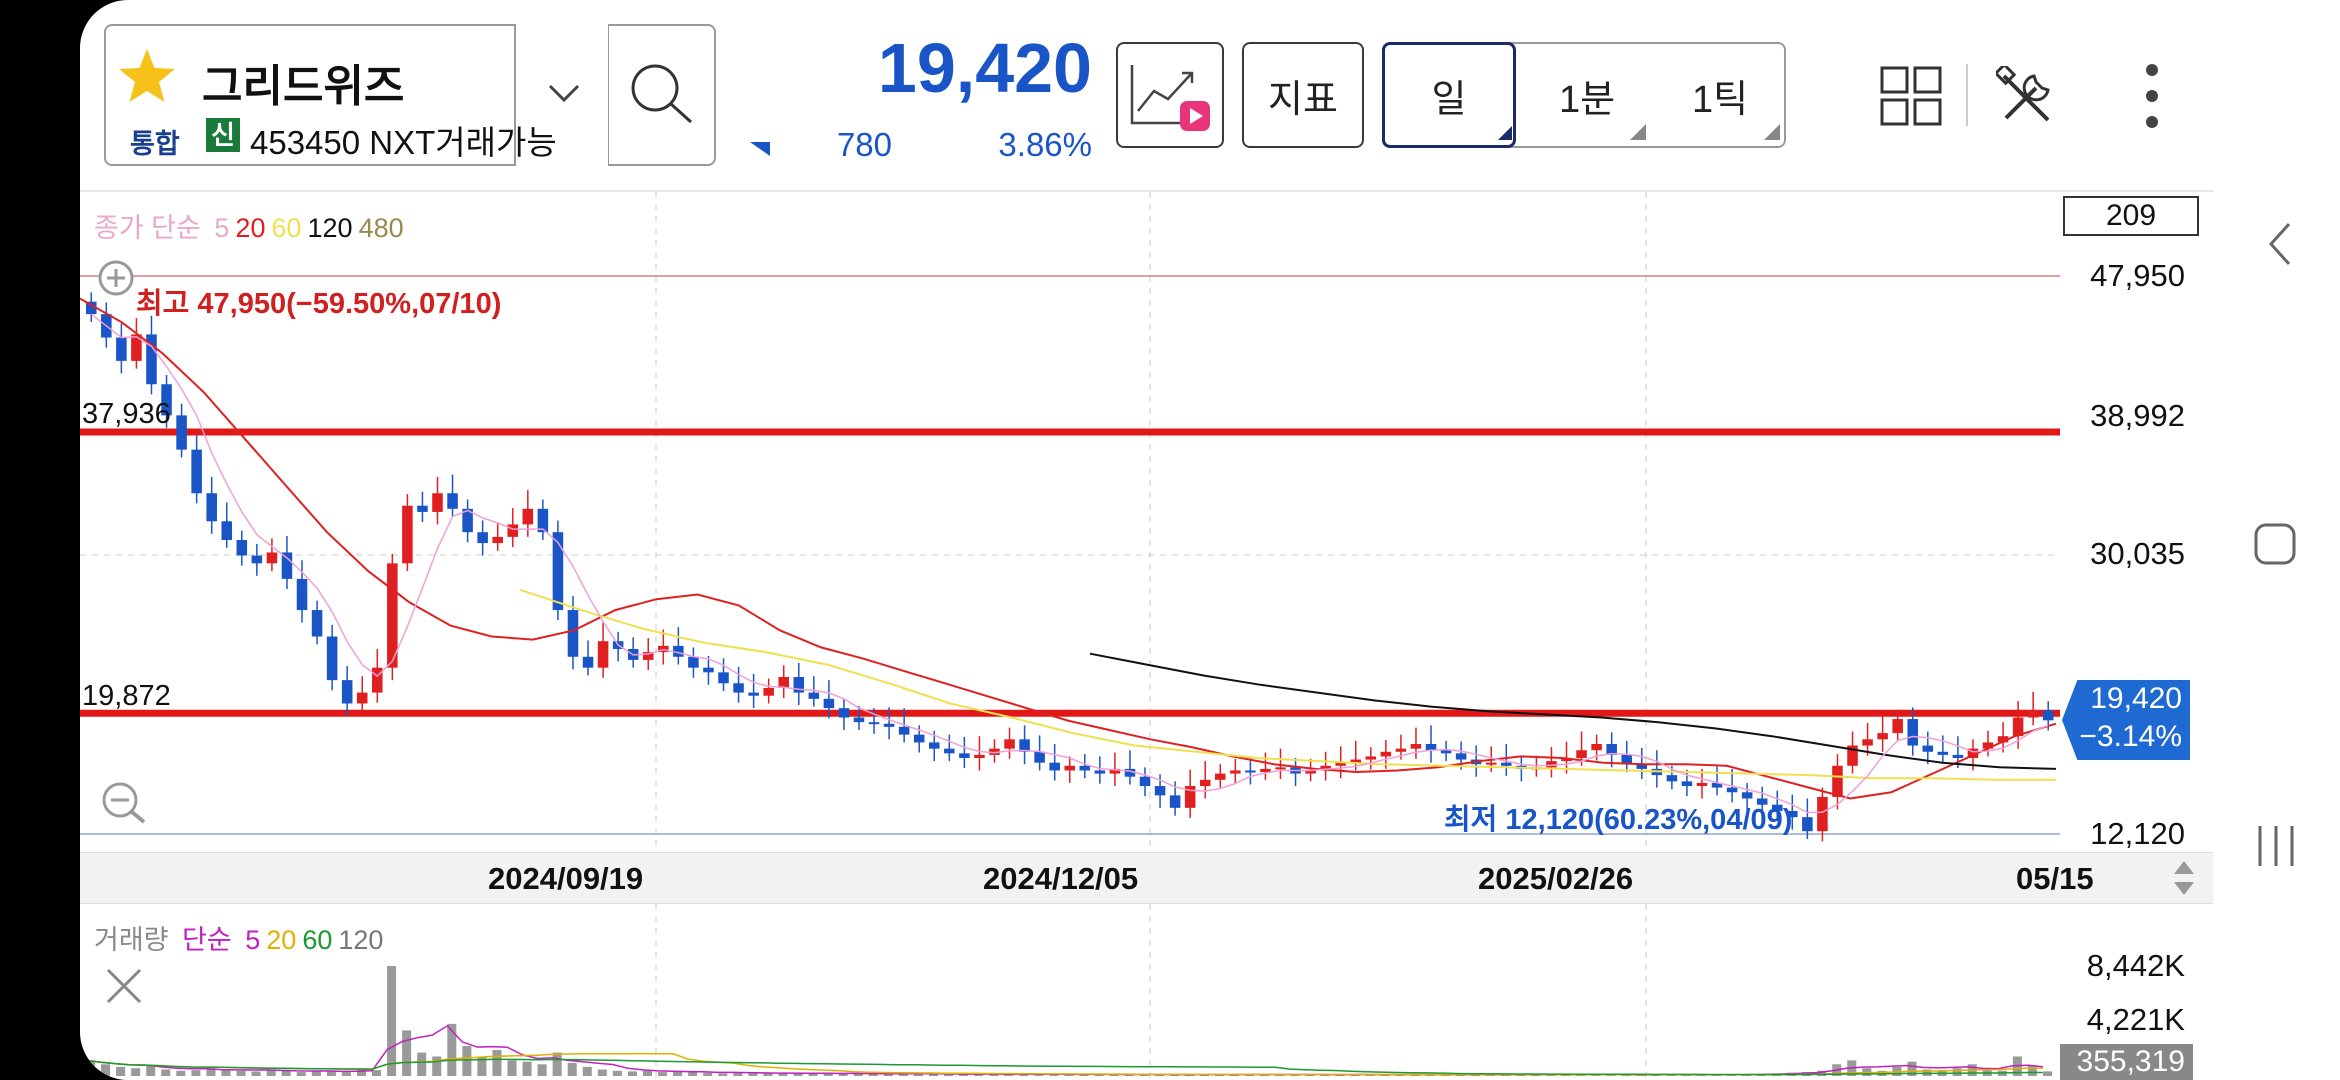  What do you see at coordinates (1170, 95) in the screenshot?
I see `video-chart-button` at bounding box center [1170, 95].